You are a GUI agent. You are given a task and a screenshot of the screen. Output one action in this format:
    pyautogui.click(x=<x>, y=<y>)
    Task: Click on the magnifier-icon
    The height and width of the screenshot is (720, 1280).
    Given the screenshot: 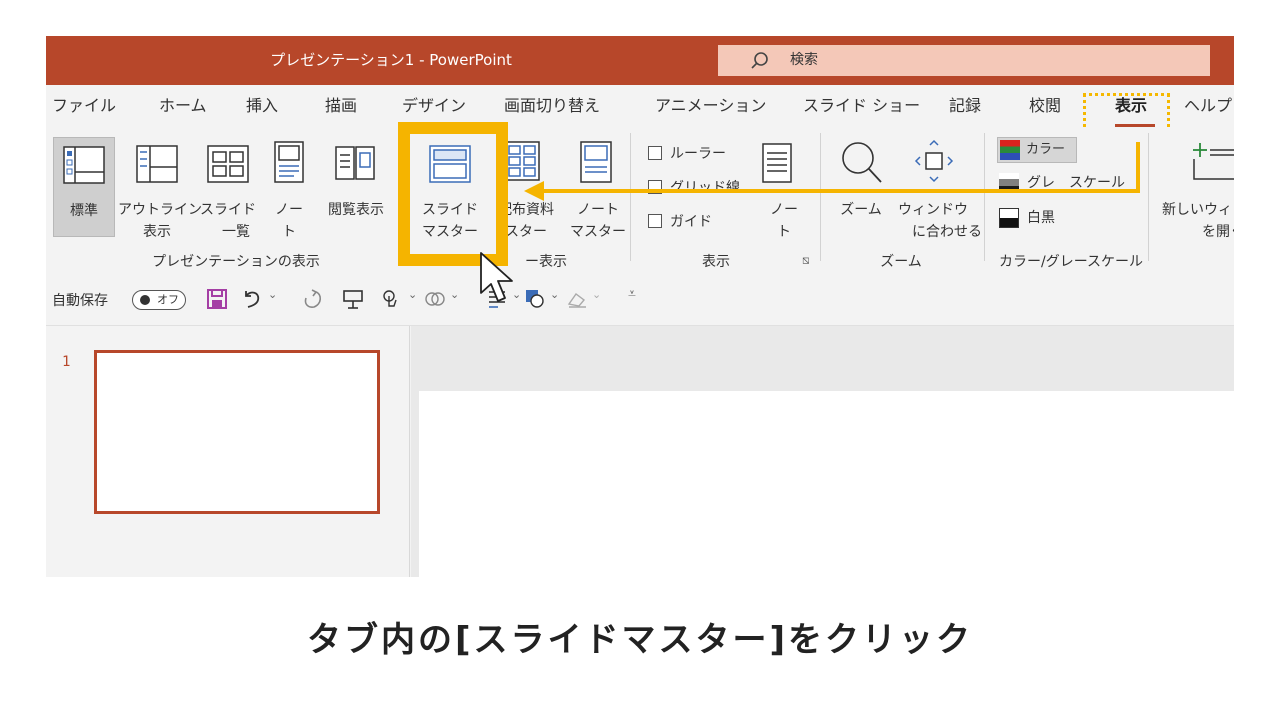 What is the action you would take?
    pyautogui.click(x=862, y=162)
    